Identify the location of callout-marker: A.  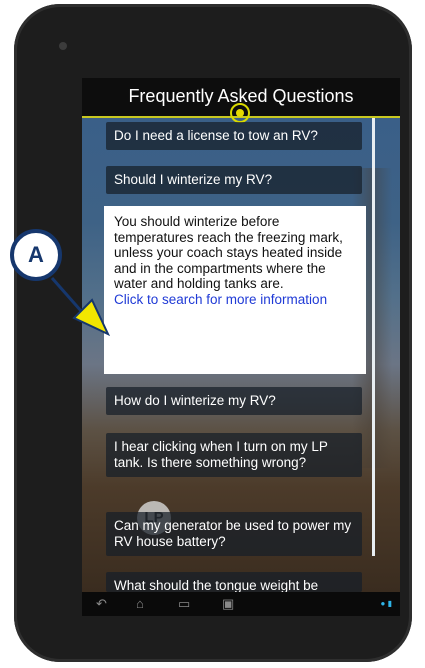
(36, 255).